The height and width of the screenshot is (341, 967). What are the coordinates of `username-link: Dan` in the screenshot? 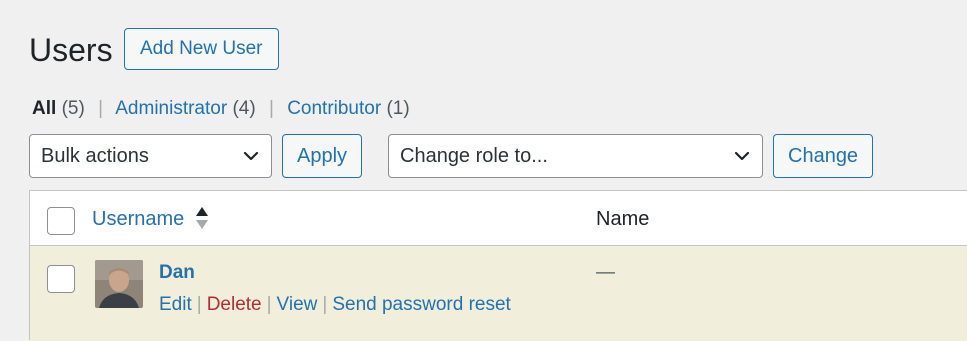 It's located at (177, 273).